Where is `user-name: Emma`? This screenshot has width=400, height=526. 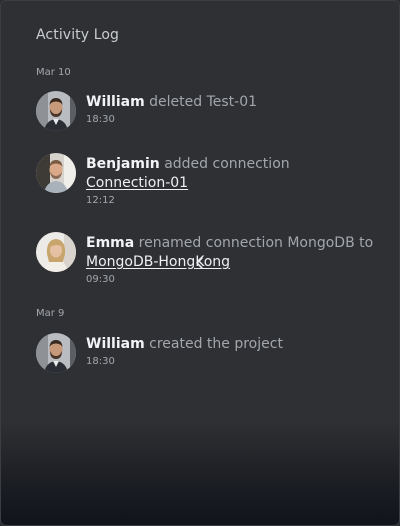
user-name: Emma is located at coordinates (110, 243).